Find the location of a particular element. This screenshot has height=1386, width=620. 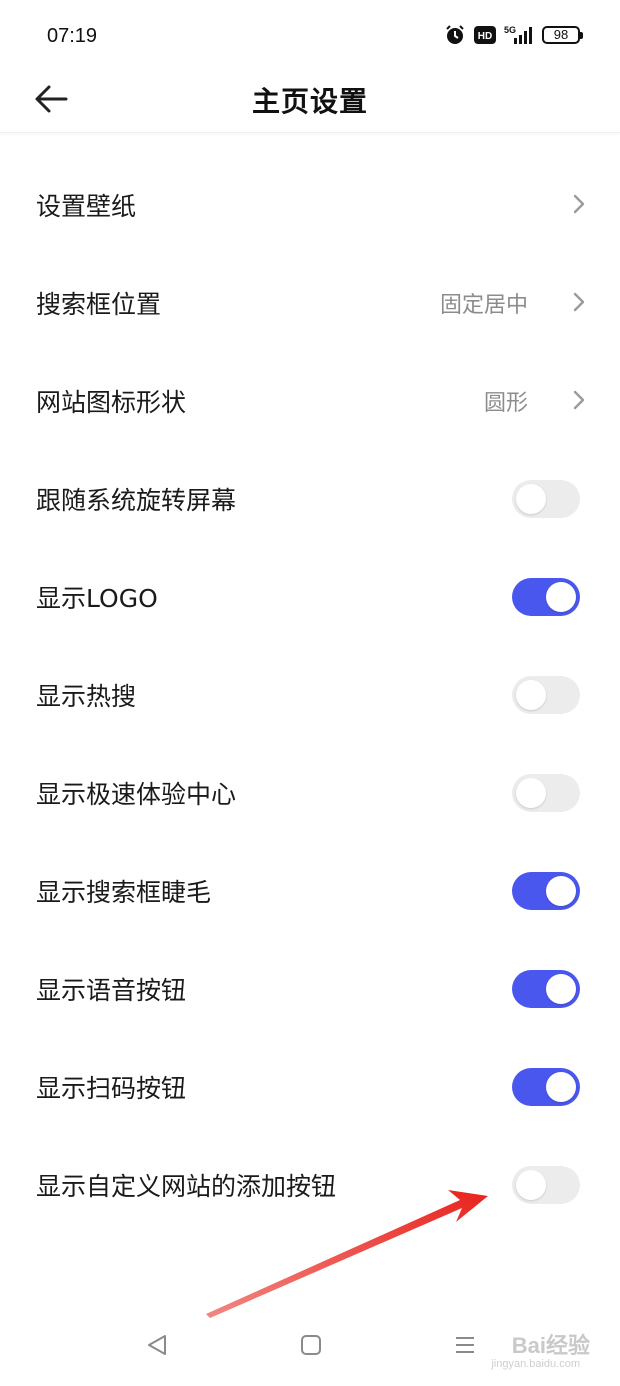

setting-value: 圆形 is located at coordinates (505, 403).